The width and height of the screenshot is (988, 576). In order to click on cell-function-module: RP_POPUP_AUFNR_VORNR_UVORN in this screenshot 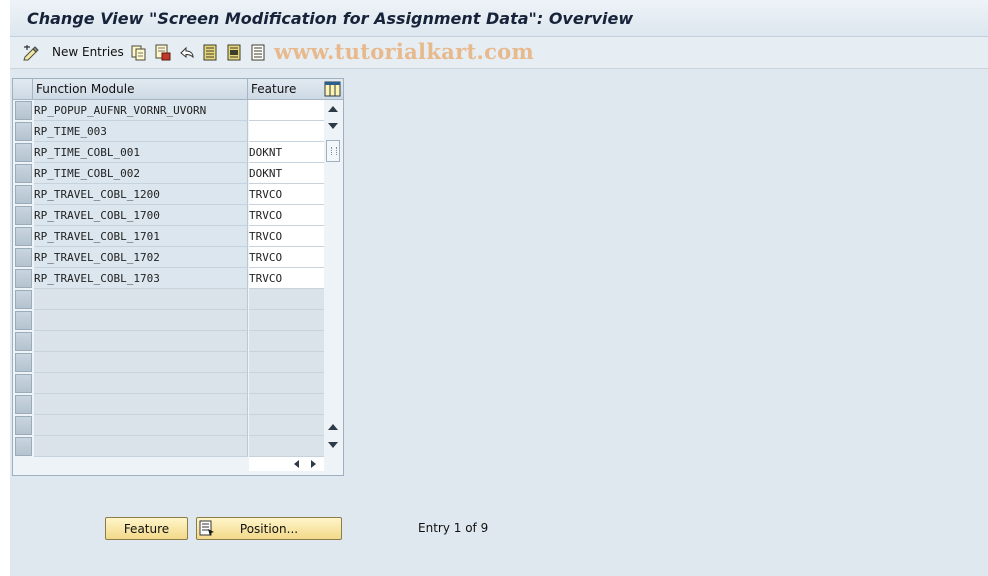, I will do `click(141, 110)`.